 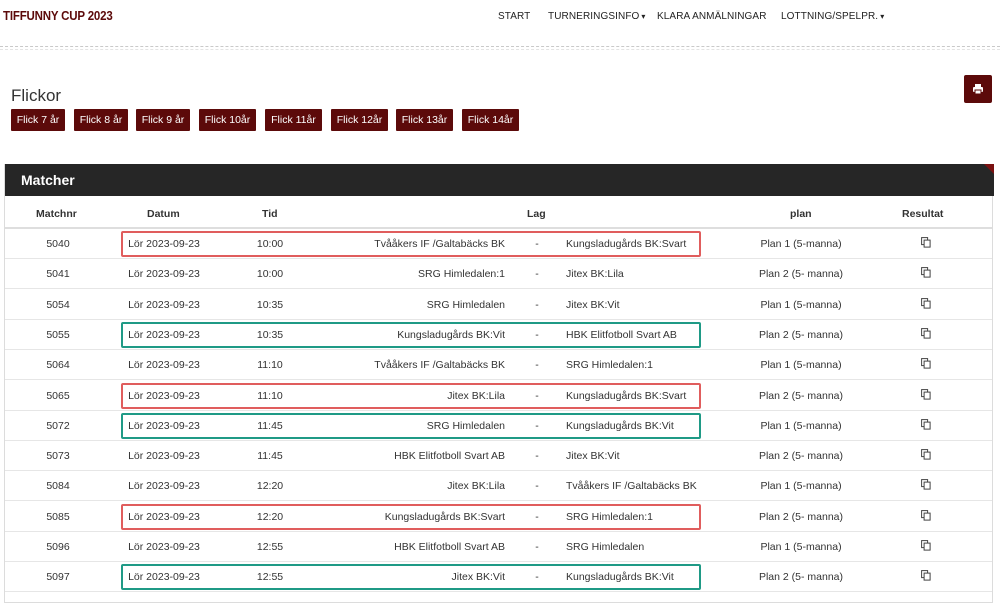 What do you see at coordinates (490, 120) in the screenshot?
I see `filter-flick-14: Flick 14år` at bounding box center [490, 120].